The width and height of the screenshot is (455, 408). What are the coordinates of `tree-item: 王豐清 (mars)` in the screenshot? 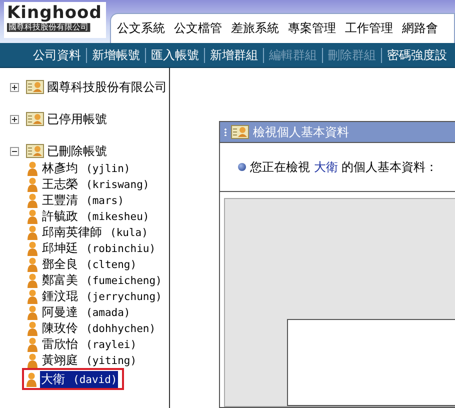 It's located at (83, 200).